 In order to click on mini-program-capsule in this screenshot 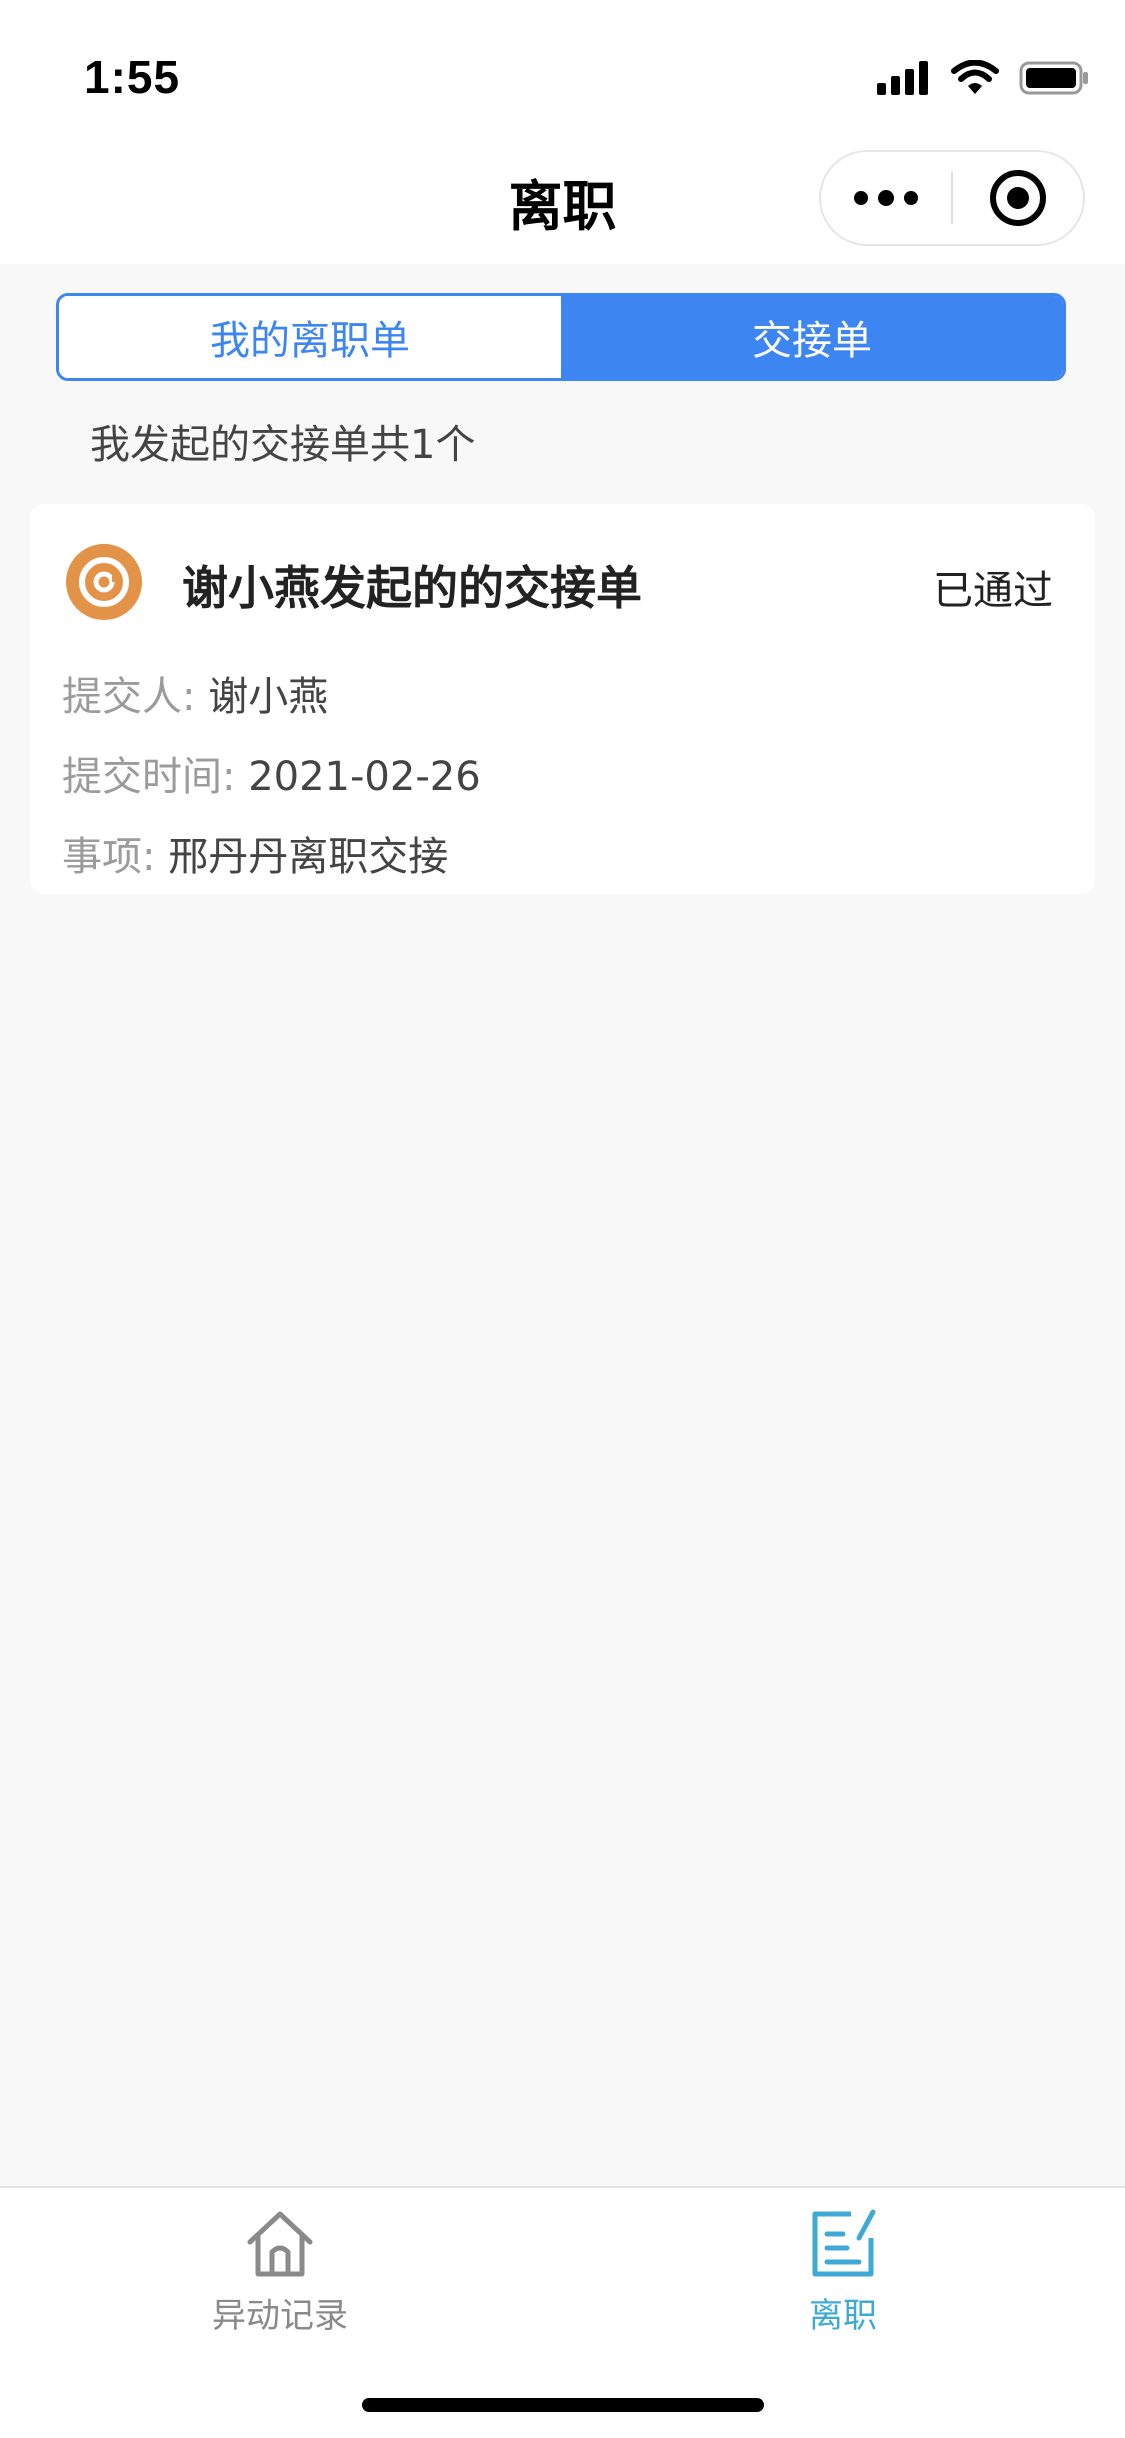, I will do `click(952, 198)`.